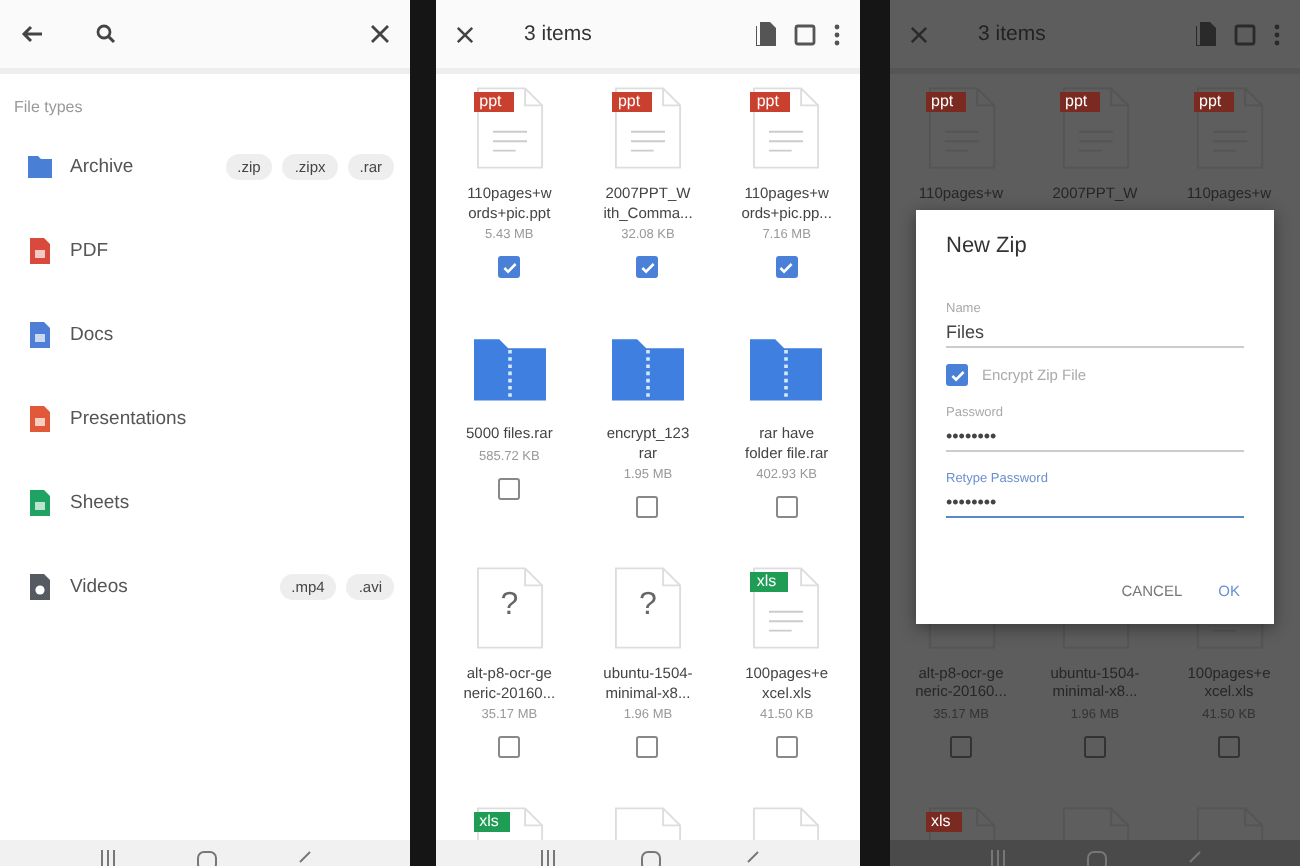  What do you see at coordinates (102, 166) in the screenshot?
I see `file-type-name: Archive` at bounding box center [102, 166].